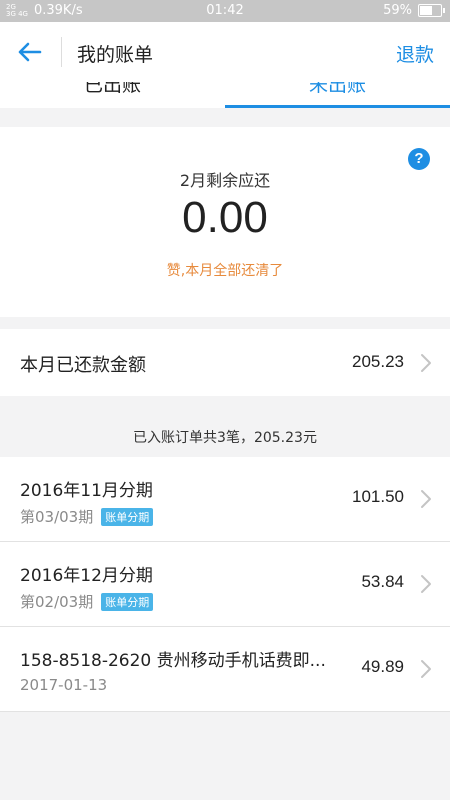  What do you see at coordinates (225, 52) in the screenshot?
I see `app-header: 我的账单 退款` at bounding box center [225, 52].